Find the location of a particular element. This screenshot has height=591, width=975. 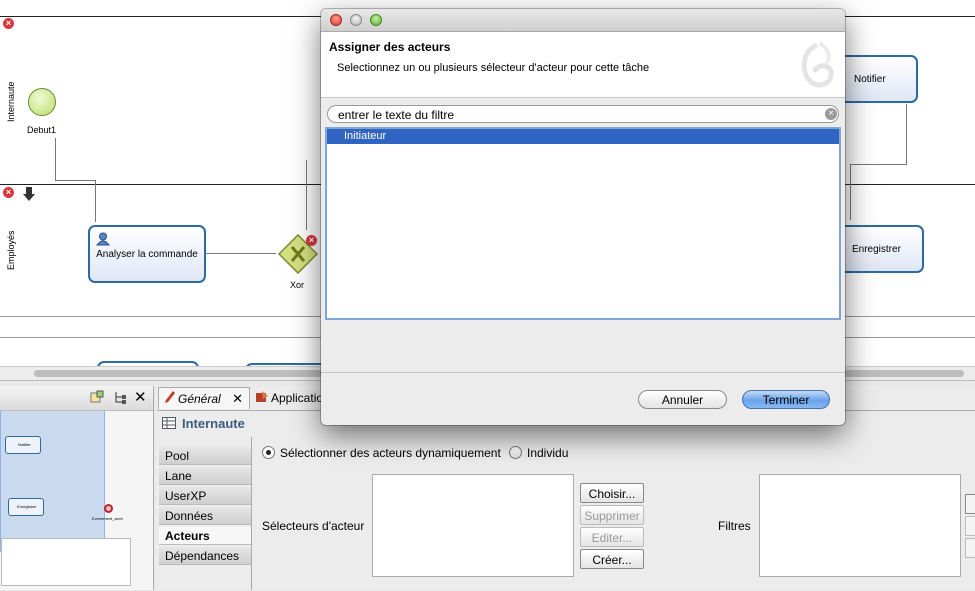

cancel-button: Annuler is located at coordinates (682, 399).